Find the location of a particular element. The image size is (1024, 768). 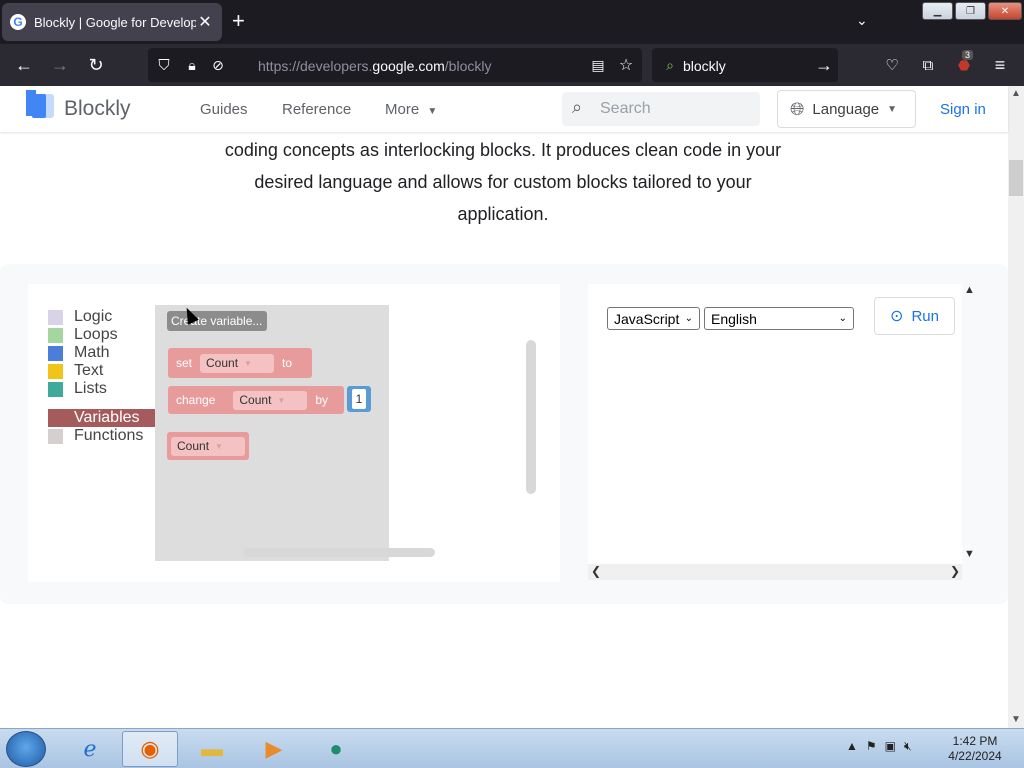

url-prefix: https://developers. is located at coordinates (315, 66).